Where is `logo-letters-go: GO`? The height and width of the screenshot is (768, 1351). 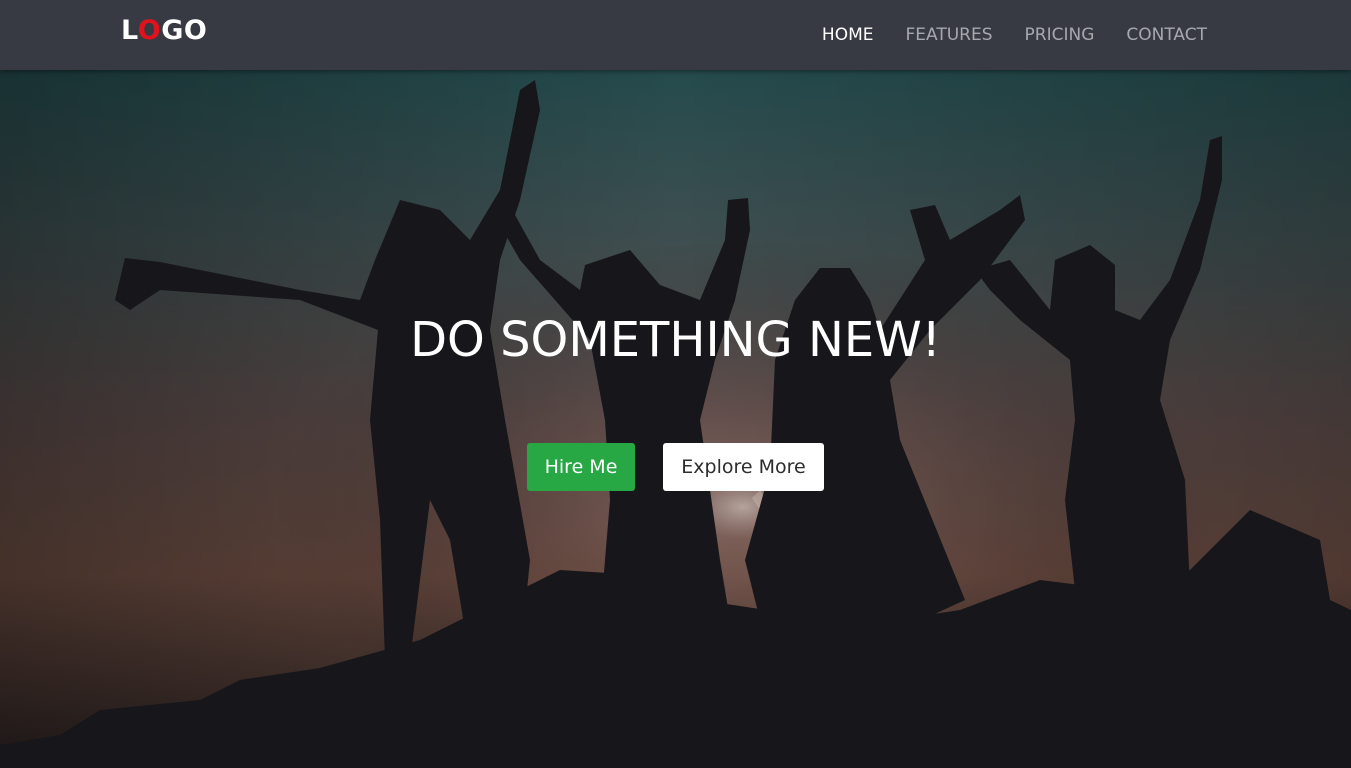 logo-letters-go: GO is located at coordinates (184, 30).